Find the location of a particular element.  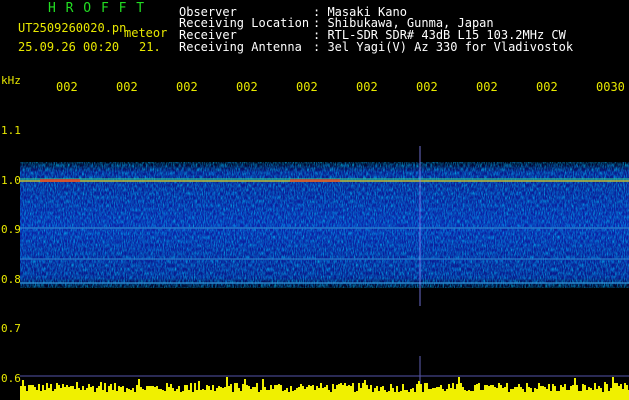

datetime: 25.09.26 00:20 is located at coordinates (69, 47).